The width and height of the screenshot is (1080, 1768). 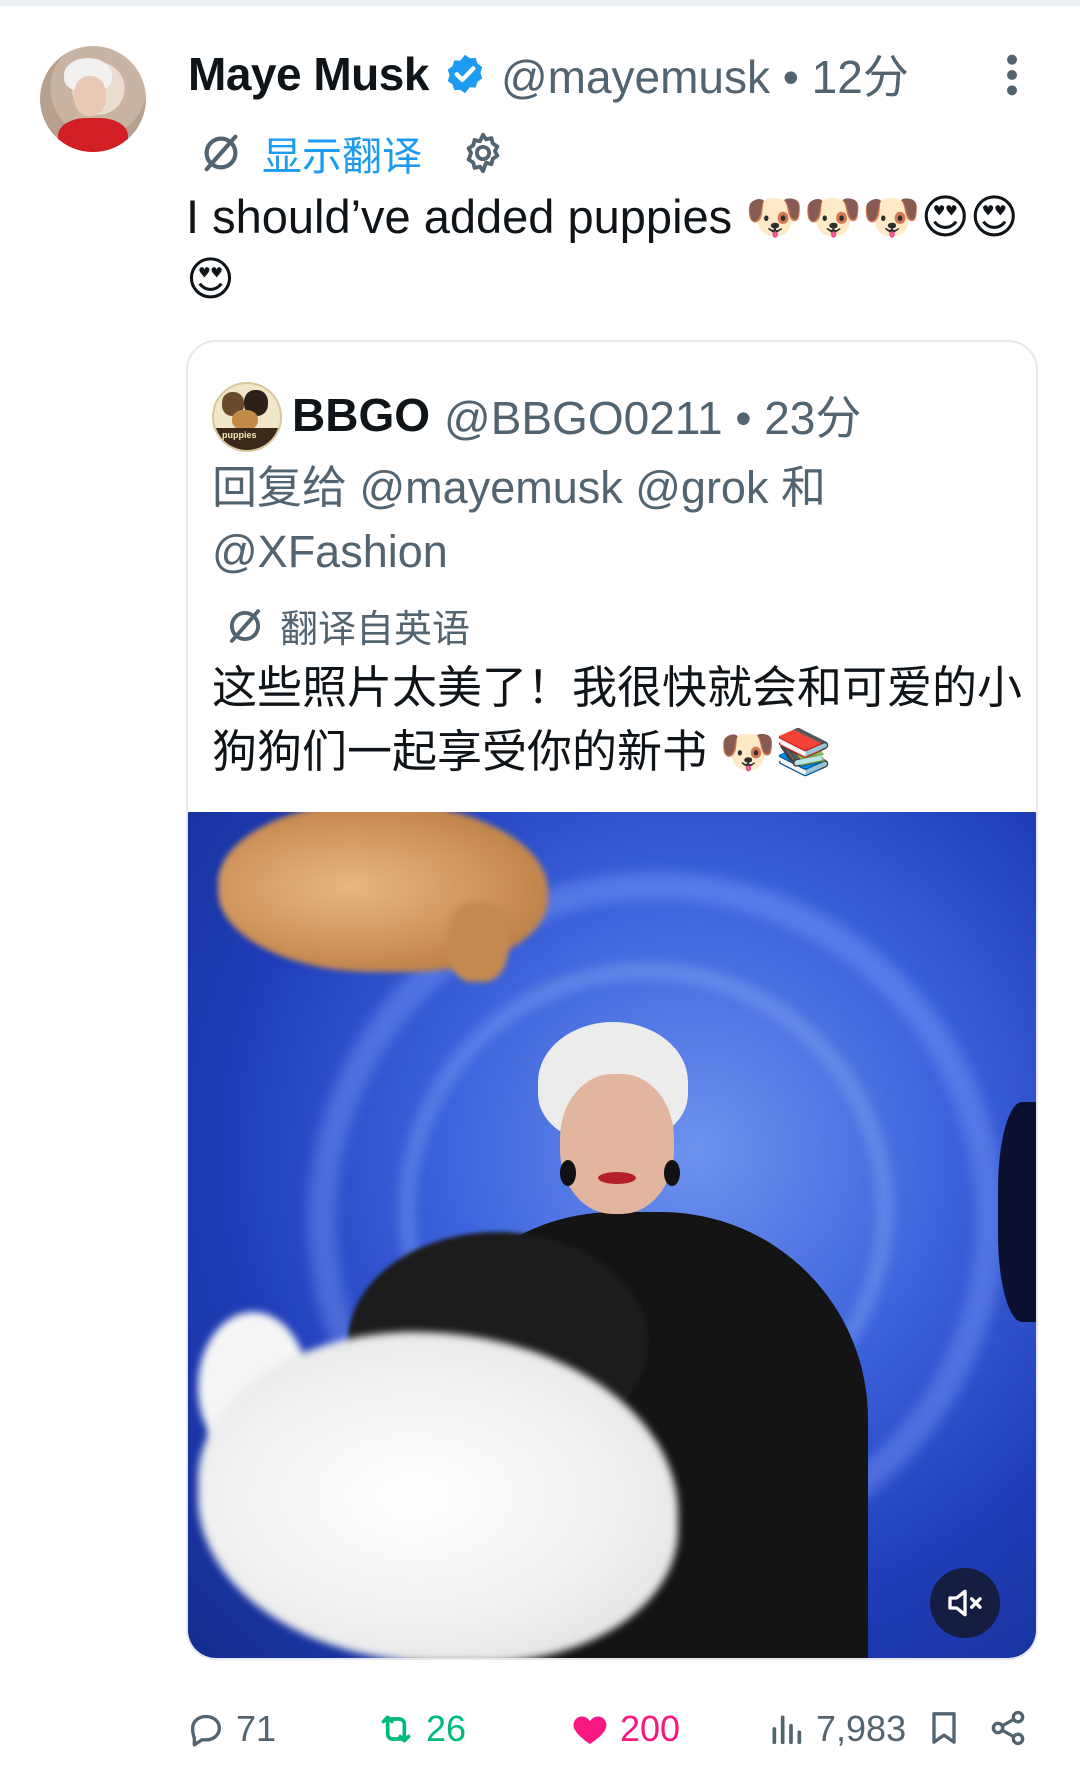 What do you see at coordinates (342, 153) in the screenshot?
I see `show-translation-link: 显示翻译` at bounding box center [342, 153].